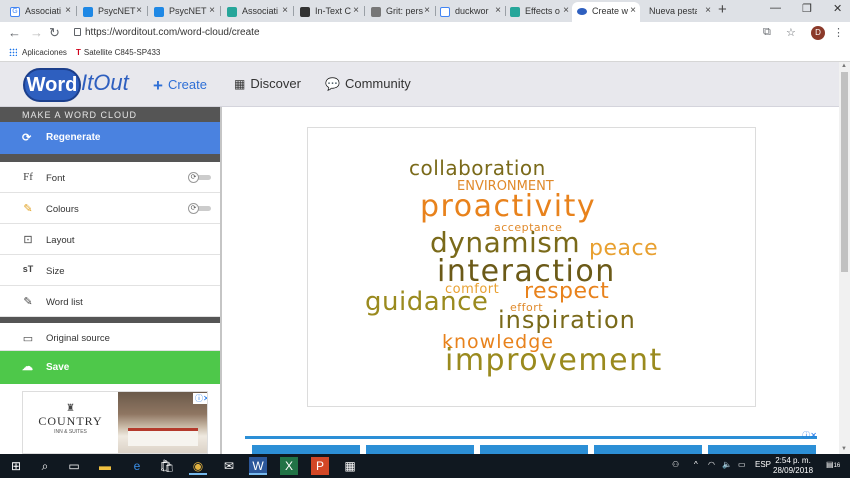 This screenshot has height=478, width=850. What do you see at coordinates (159, 12) in the screenshot?
I see `psycnet-icon` at bounding box center [159, 12].